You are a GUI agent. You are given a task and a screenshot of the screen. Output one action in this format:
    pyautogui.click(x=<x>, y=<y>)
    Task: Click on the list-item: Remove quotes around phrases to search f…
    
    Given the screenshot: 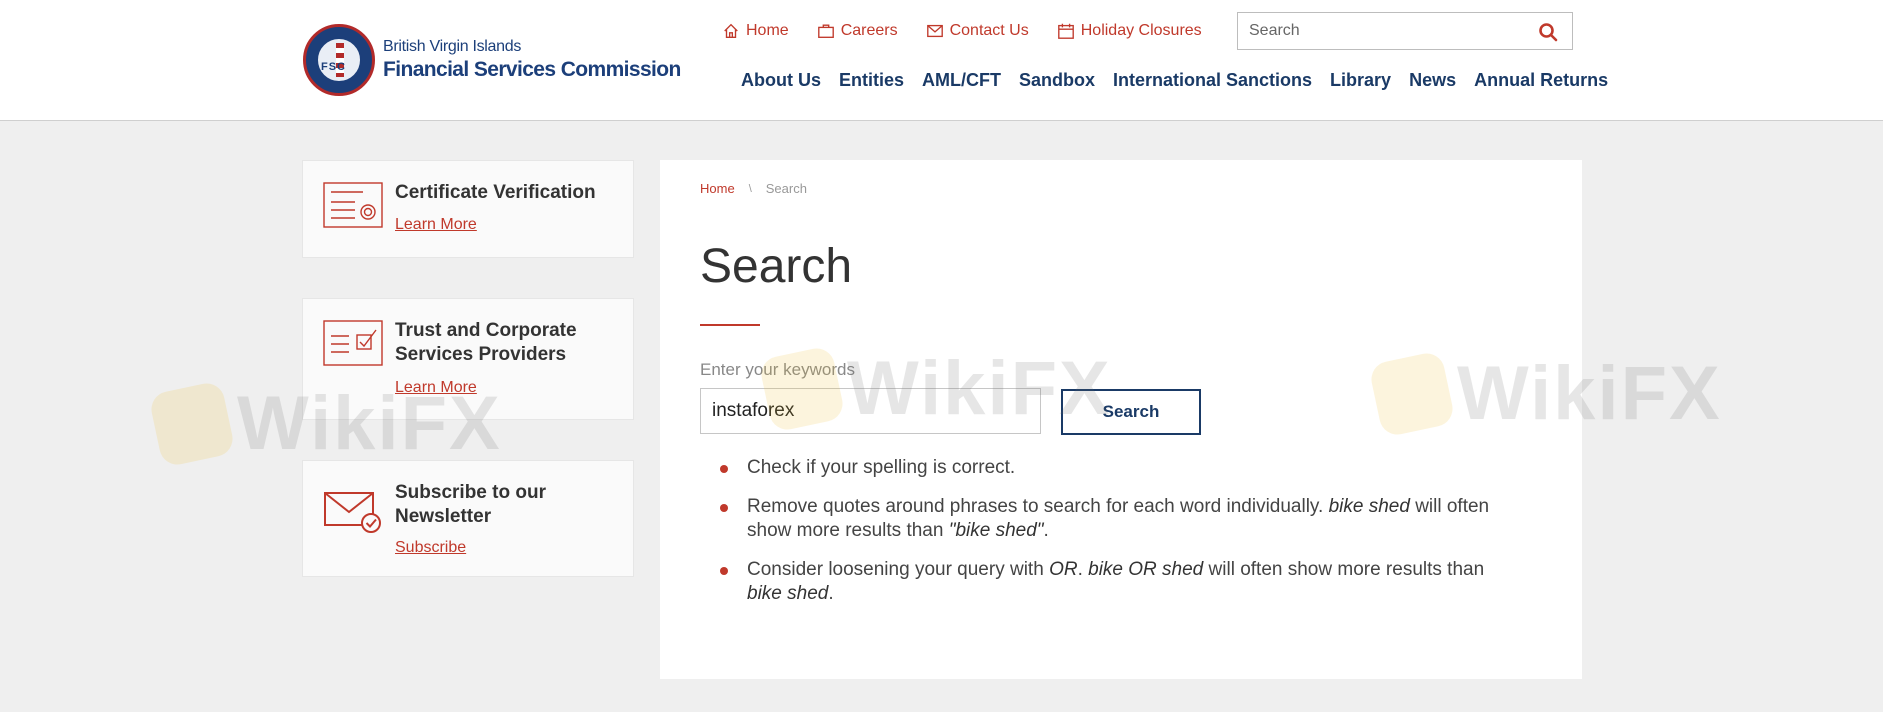 What is the action you would take?
    pyautogui.click(x=1120, y=519)
    